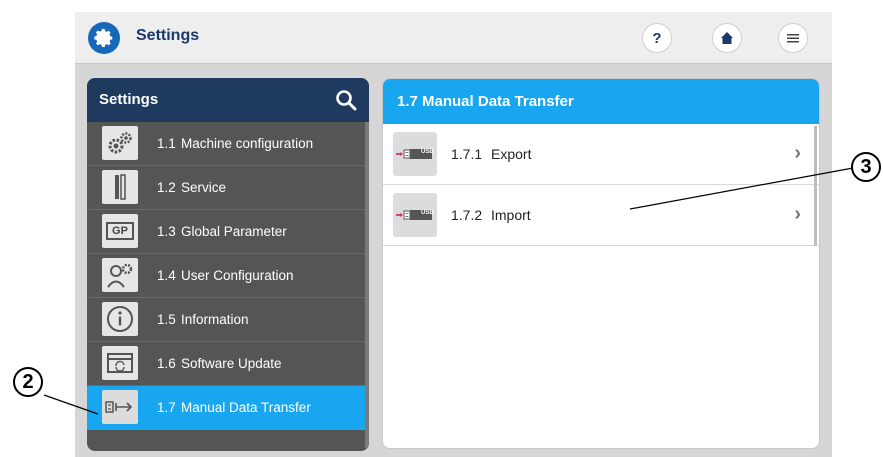 Image resolution: width=883 pixels, height=457 pixels. I want to click on callout-left-number: 2, so click(28, 381).